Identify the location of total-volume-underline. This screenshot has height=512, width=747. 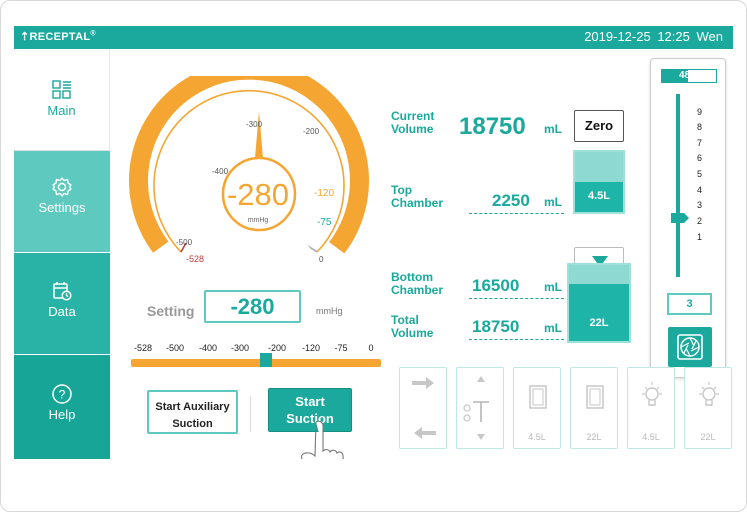
(516, 339).